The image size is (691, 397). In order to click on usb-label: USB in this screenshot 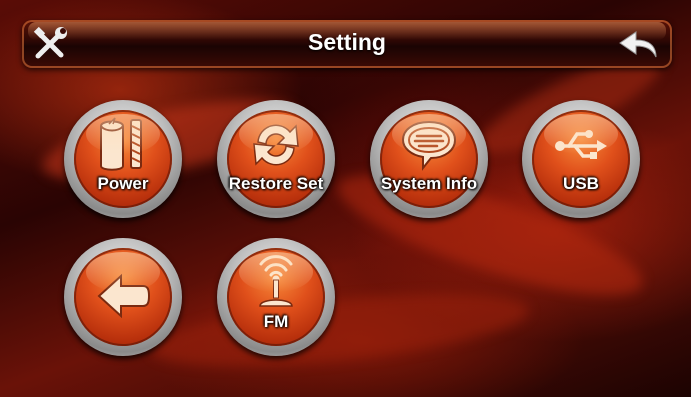, I will do `click(581, 183)`.